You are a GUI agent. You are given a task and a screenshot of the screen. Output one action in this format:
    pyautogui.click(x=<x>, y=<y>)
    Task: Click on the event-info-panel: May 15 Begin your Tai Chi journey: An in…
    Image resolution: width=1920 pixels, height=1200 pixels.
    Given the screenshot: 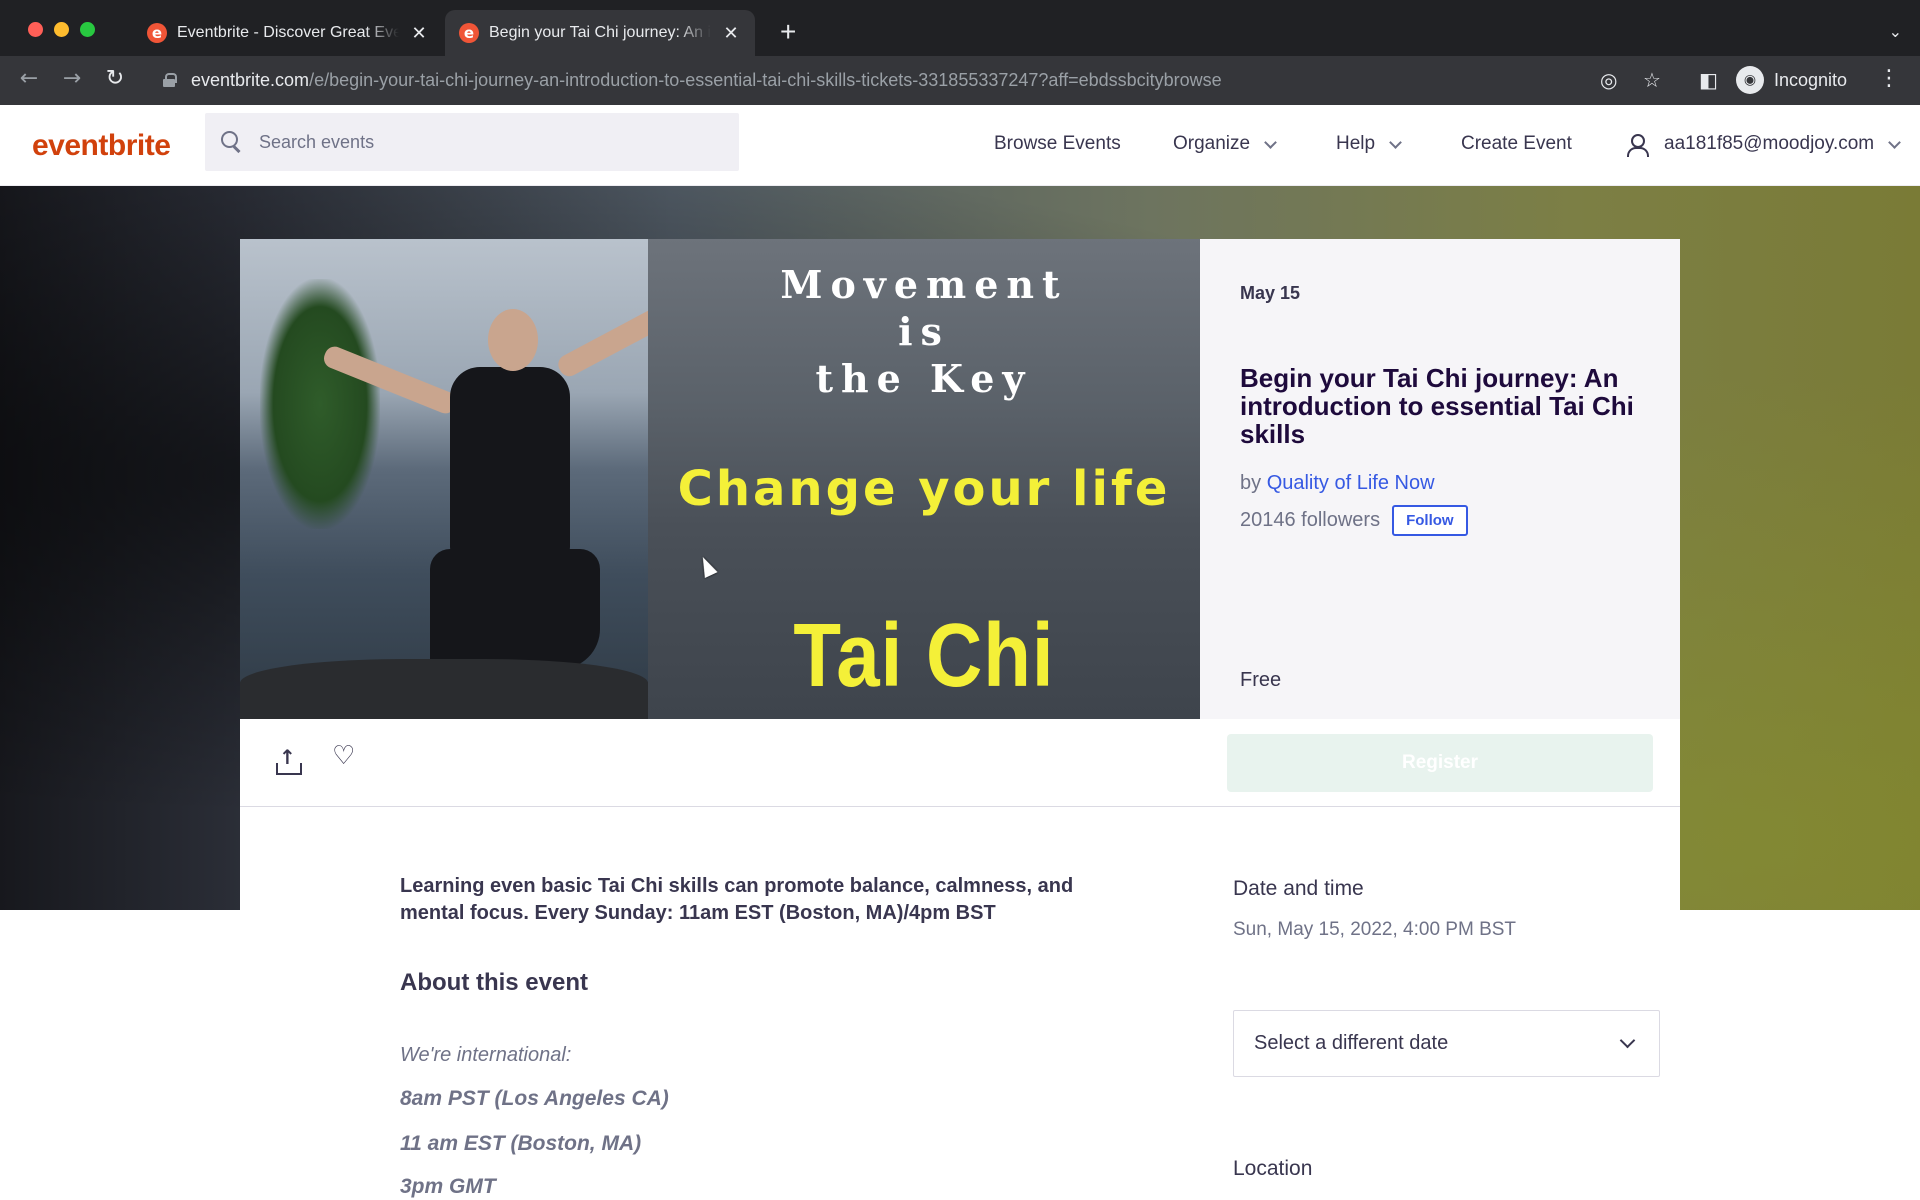 What is the action you would take?
    pyautogui.click(x=1440, y=479)
    